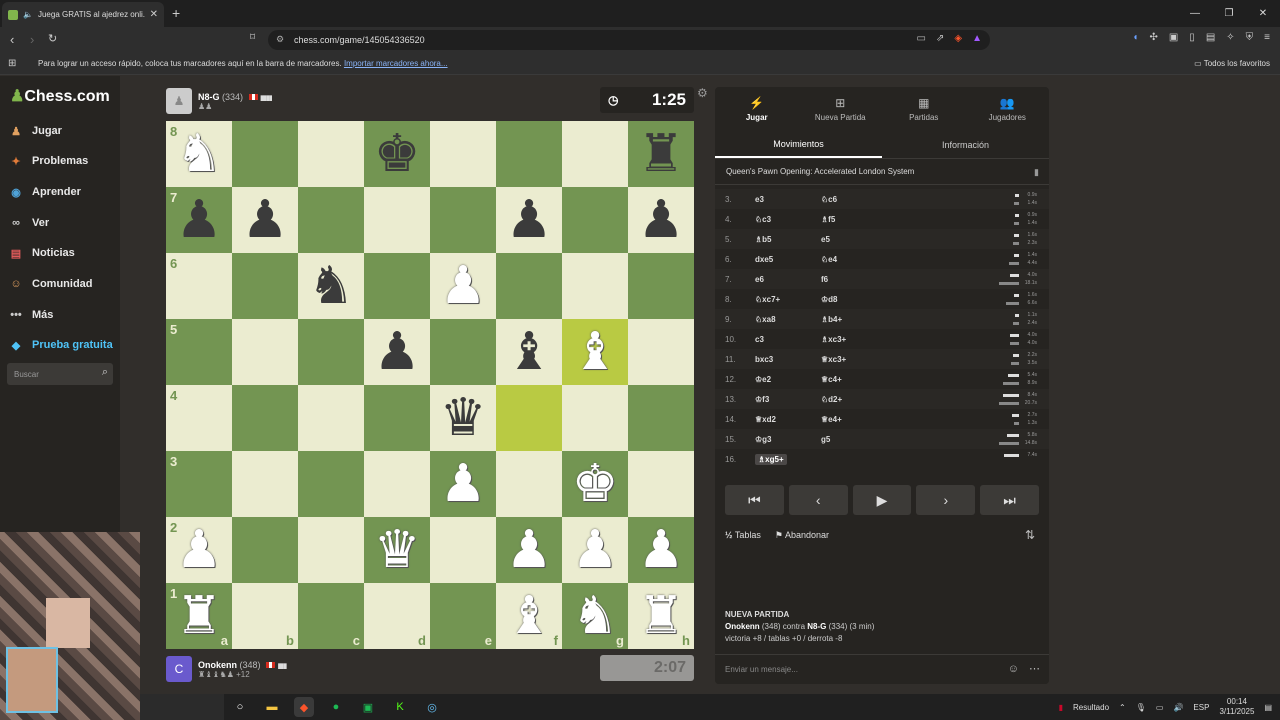 The height and width of the screenshot is (720, 1280). What do you see at coordinates (882, 500) in the screenshot?
I see `play-button: ▶` at bounding box center [882, 500].